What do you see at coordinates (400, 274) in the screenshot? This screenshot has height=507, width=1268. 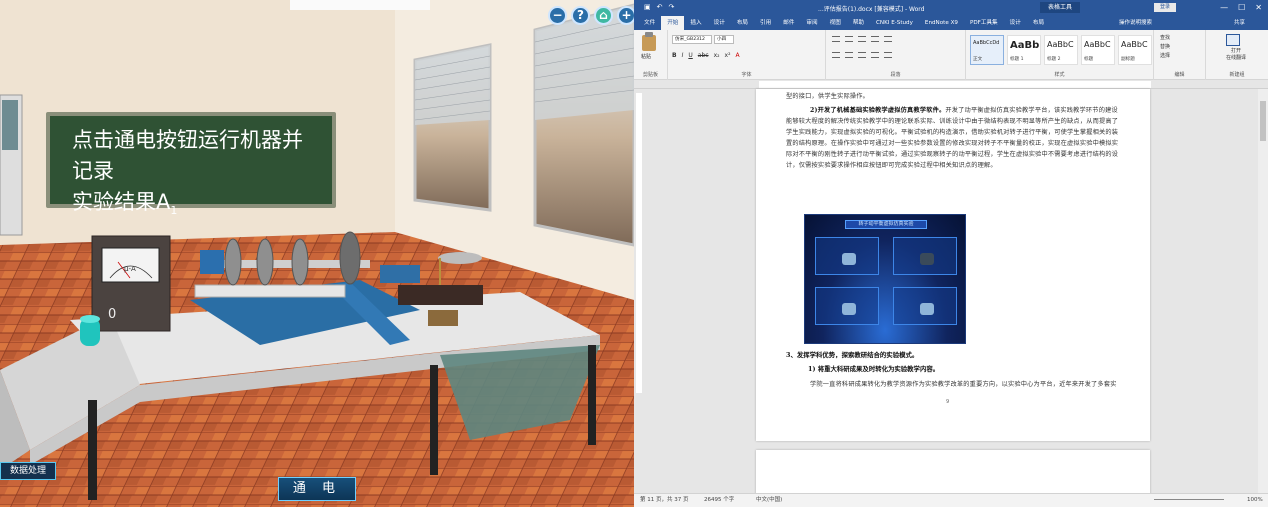 I see `bearing-block` at bounding box center [400, 274].